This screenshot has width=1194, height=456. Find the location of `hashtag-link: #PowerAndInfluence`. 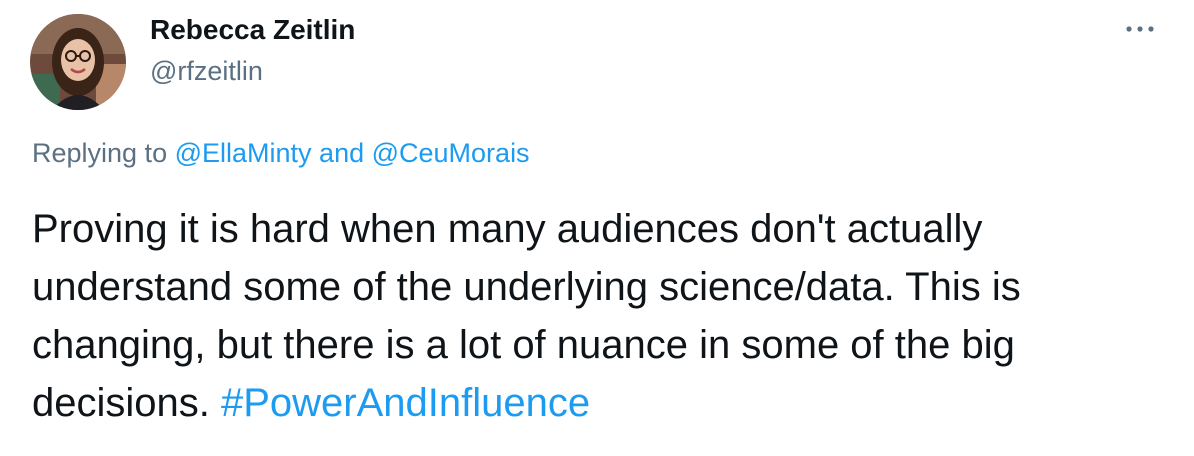

hashtag-link: #PowerAndInfluence is located at coordinates (405, 403).